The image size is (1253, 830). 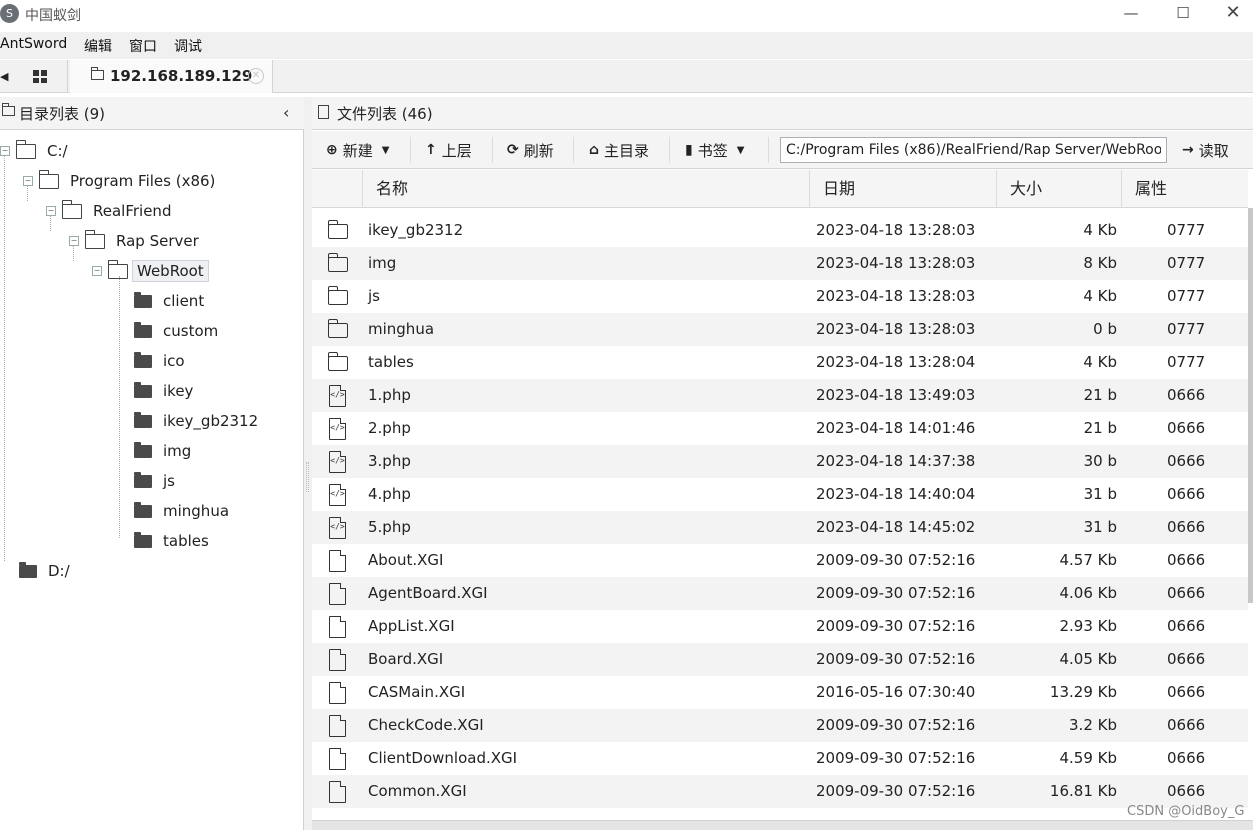 I want to click on file-date: 2016-05-16 07:30:40, so click(x=896, y=692).